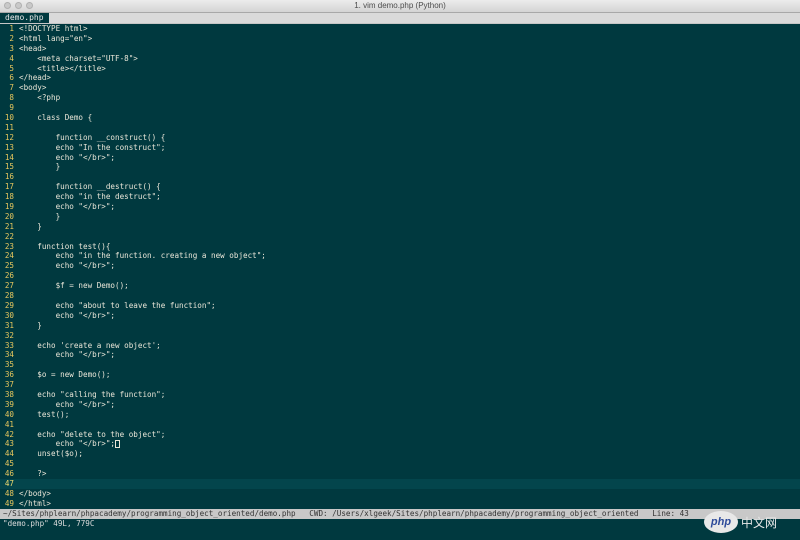 The height and width of the screenshot is (540, 800). Describe the element at coordinates (400, 128) in the screenshot. I see `code-line: 11` at that location.